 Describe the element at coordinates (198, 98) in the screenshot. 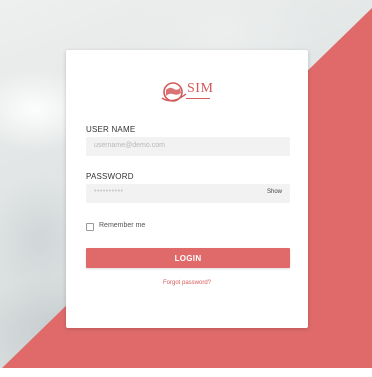

I see `brand-underline` at that location.